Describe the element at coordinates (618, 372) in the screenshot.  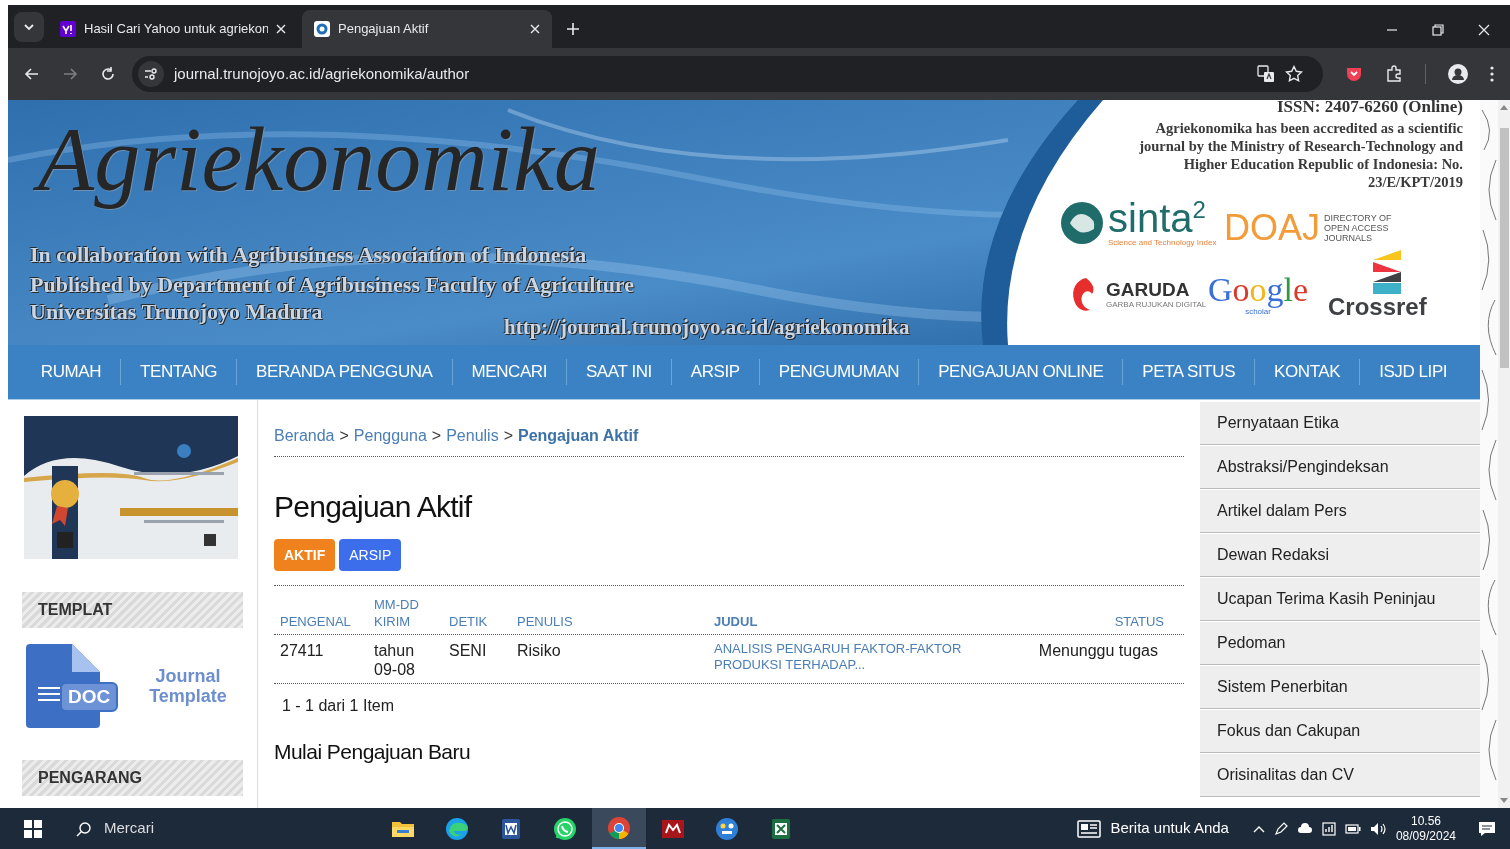
I see `nav-link: SAAT INI` at that location.